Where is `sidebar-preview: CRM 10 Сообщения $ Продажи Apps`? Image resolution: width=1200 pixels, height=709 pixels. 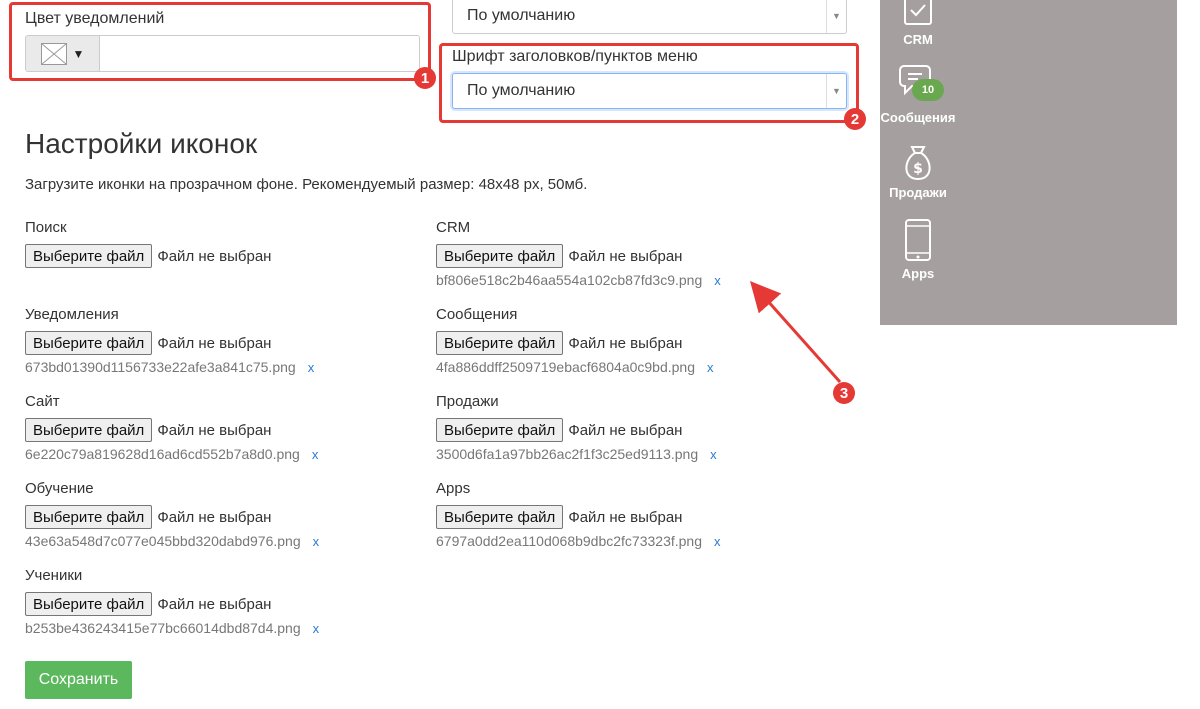
sidebar-preview: CRM 10 Сообщения $ Продажи Apps is located at coordinates (1028, 162).